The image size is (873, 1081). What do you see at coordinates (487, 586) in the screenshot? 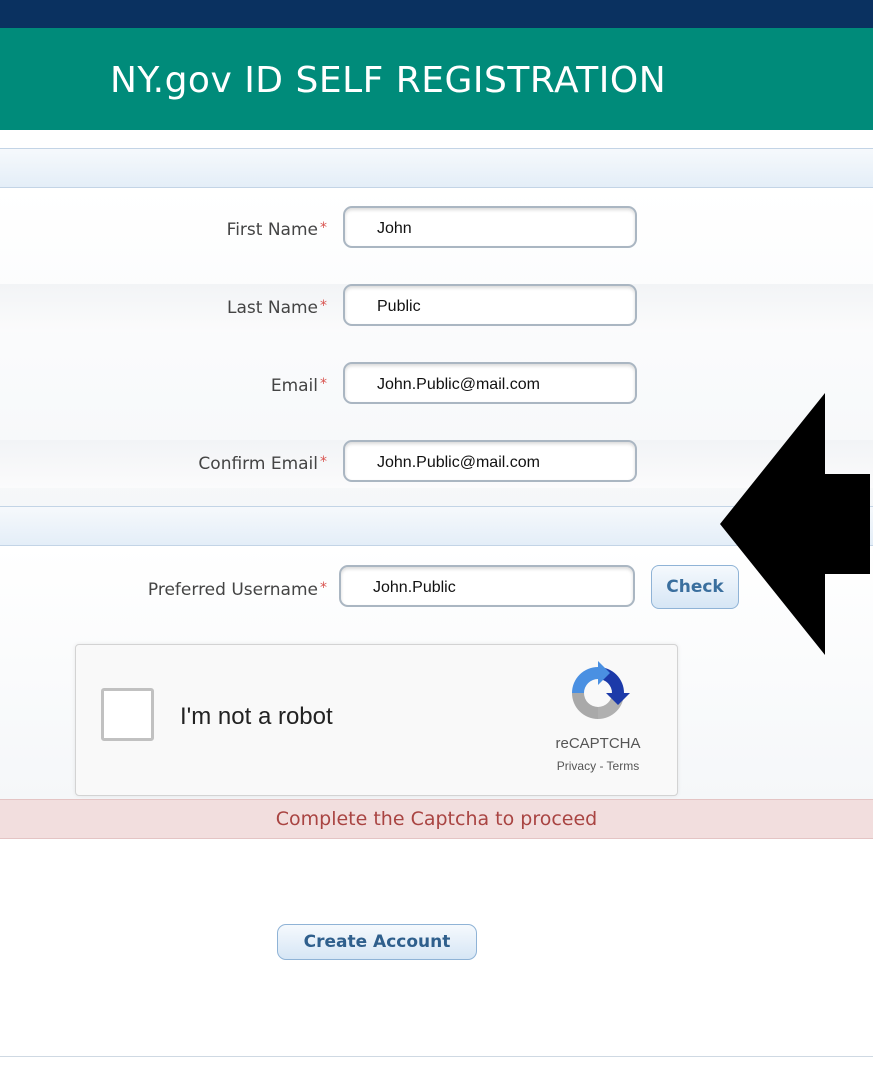
I see `username-field: John.Public` at bounding box center [487, 586].